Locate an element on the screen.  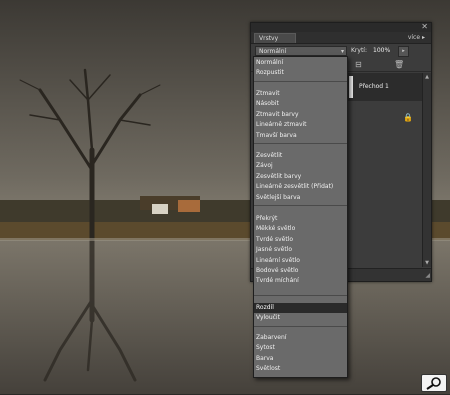
blend-mode-option: Bodové světlo is located at coordinates (300, 271).